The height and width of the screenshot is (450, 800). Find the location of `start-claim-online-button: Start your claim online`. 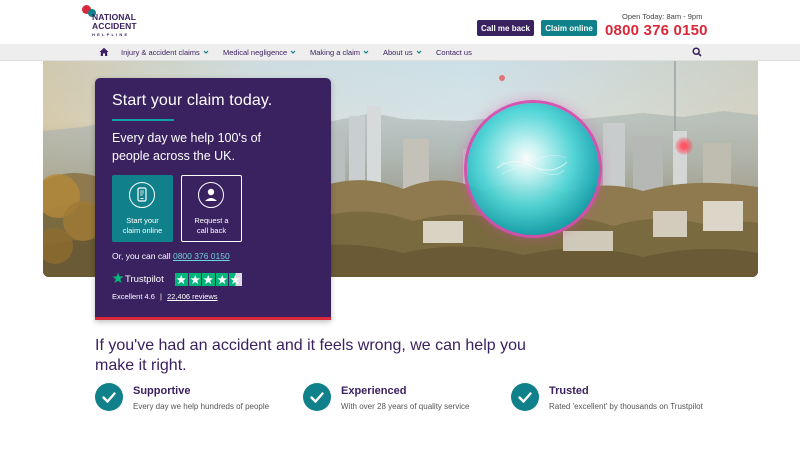

start-claim-online-button: Start your claim online is located at coordinates (142, 208).